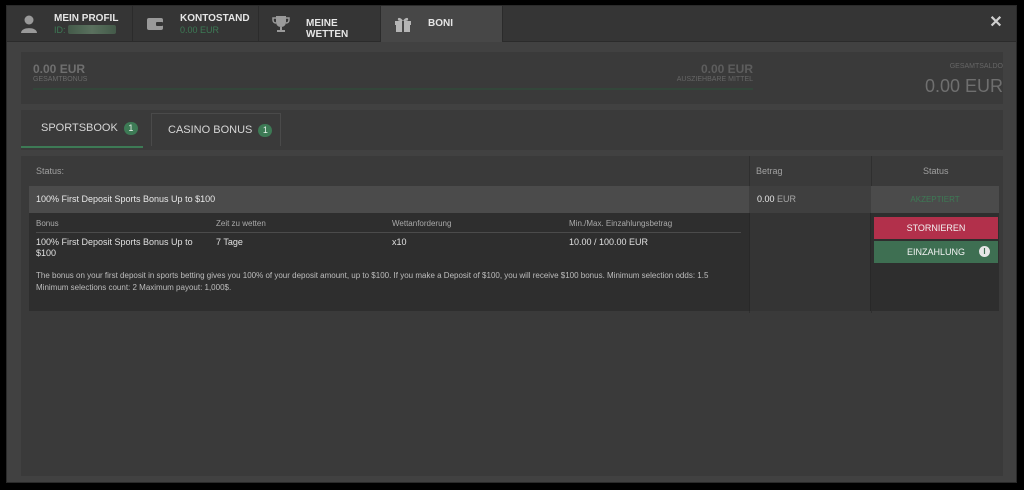 Image resolution: width=1024 pixels, height=490 pixels. I want to click on header-amount: Betrag, so click(769, 171).